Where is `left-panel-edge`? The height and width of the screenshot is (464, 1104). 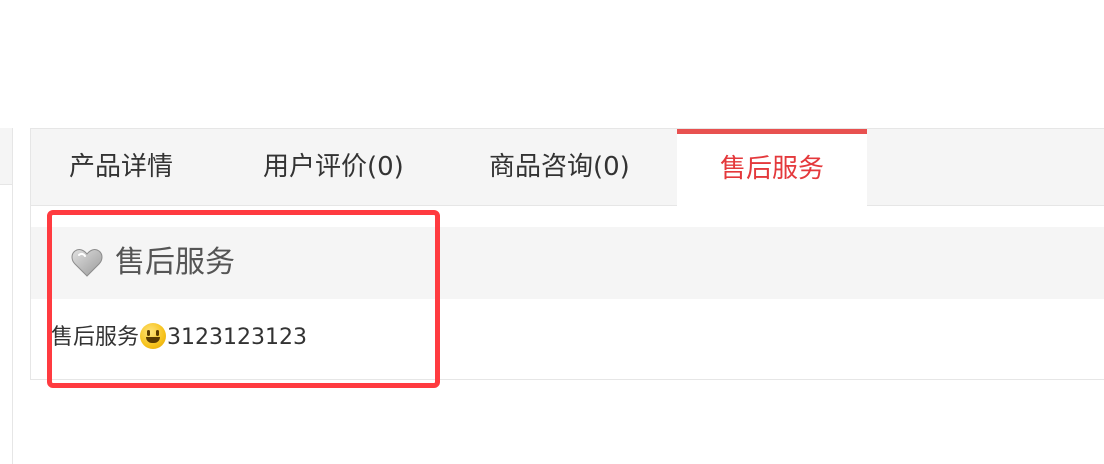 left-panel-edge is located at coordinates (6, 296).